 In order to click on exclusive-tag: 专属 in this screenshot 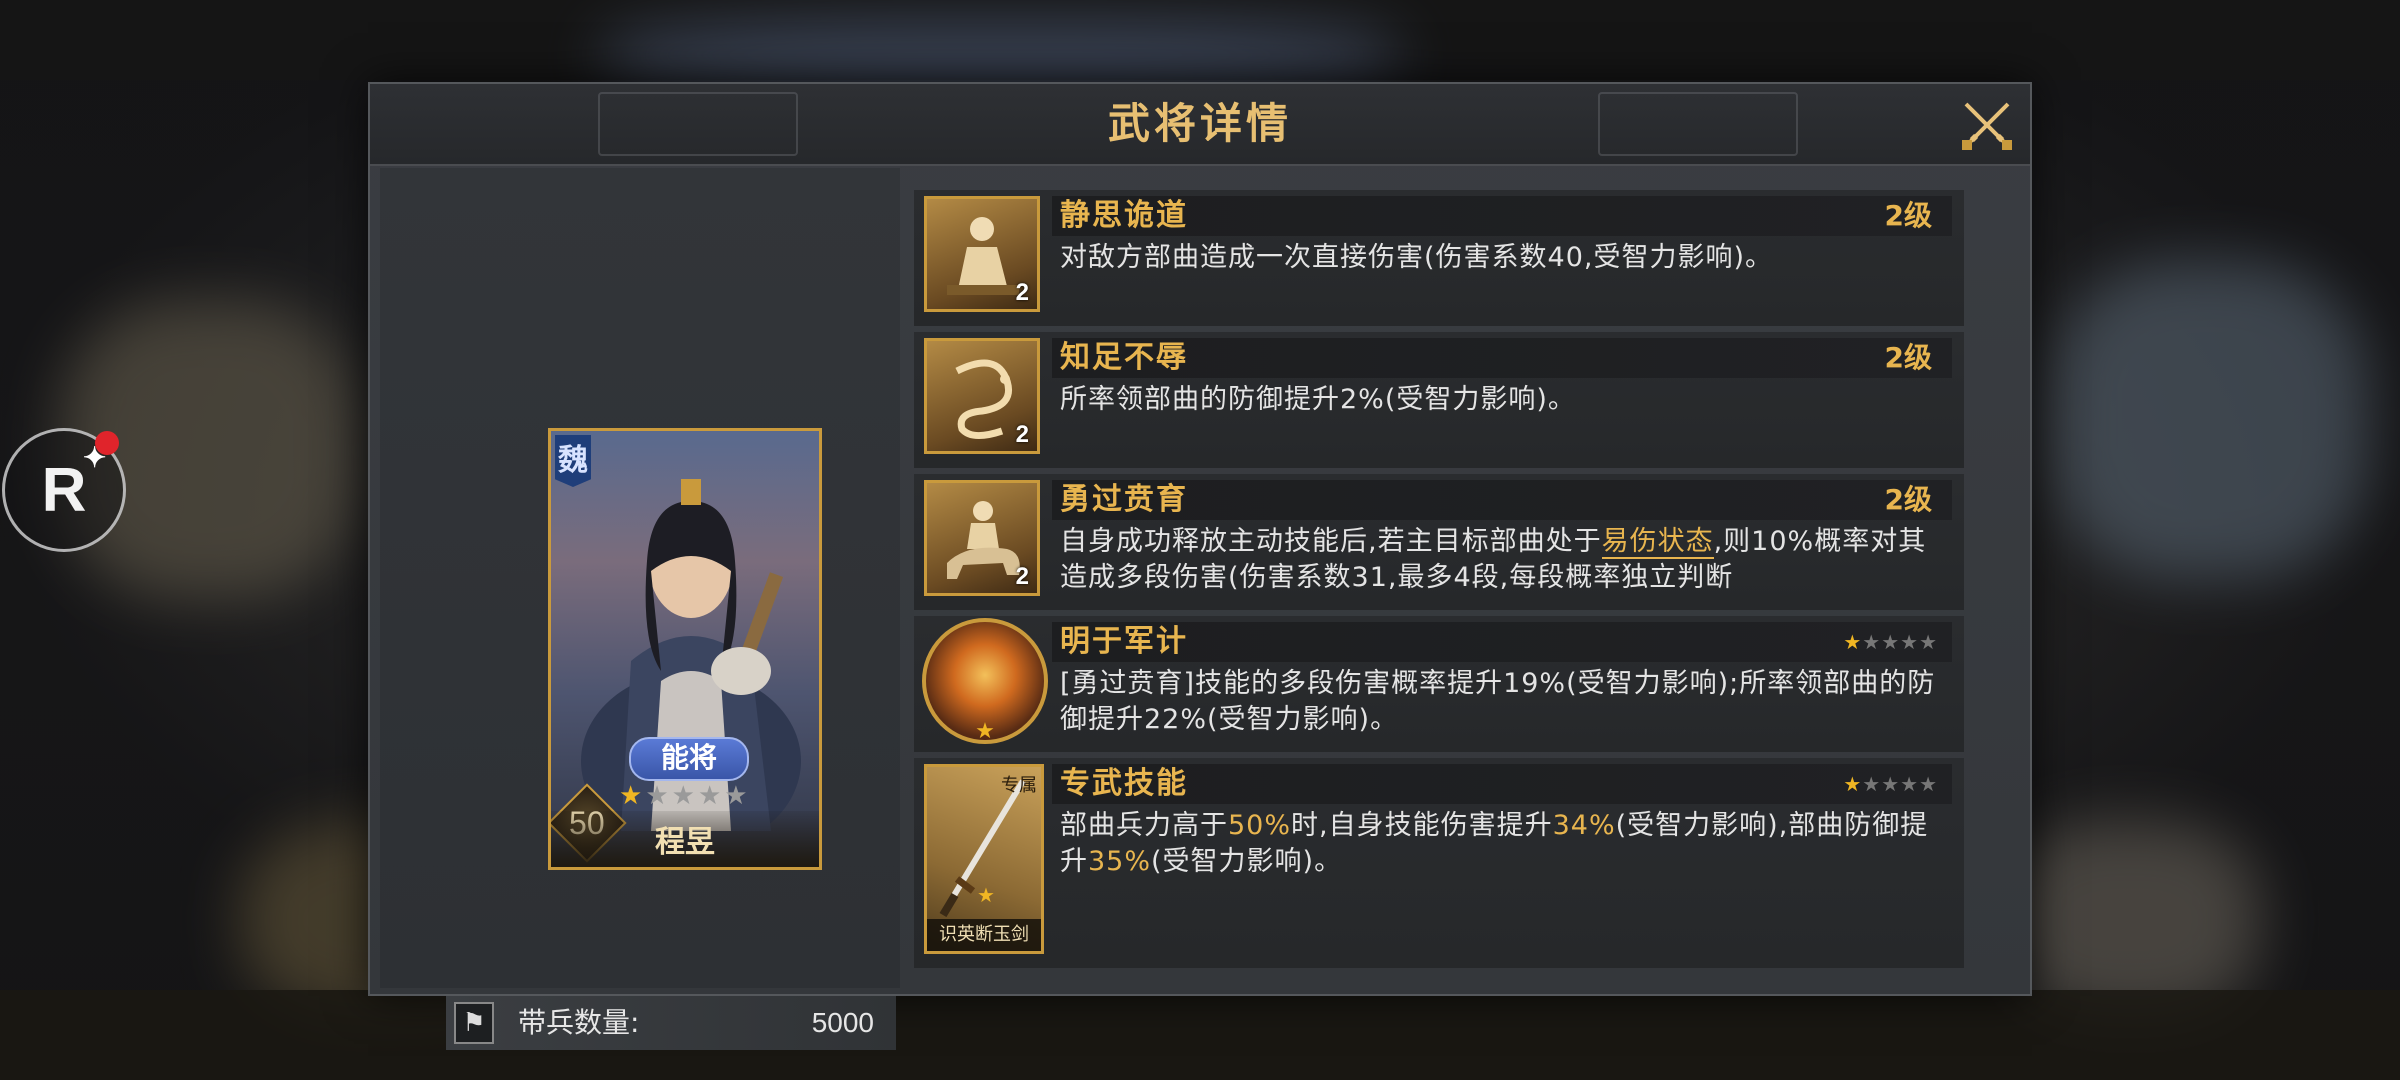, I will do `click(1019, 785)`.